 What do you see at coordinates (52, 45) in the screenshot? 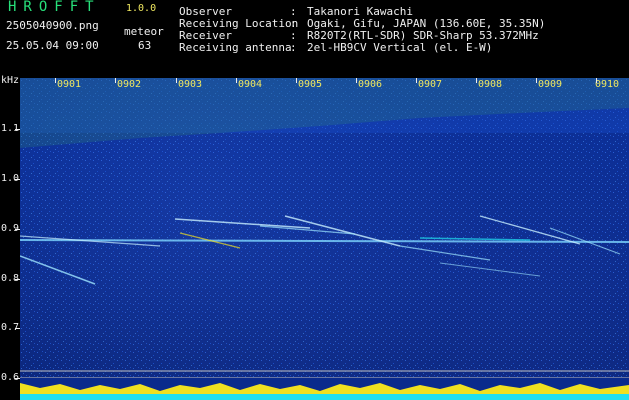
I see `date-time: 25.05.04 09:00` at bounding box center [52, 45].